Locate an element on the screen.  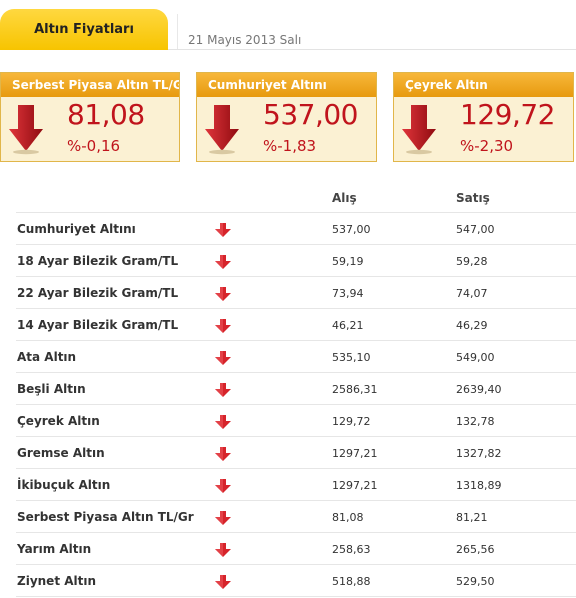
table-row: 14 Ayar Bilezik Gram/TL 46,21 46,29 is located at coordinates (296, 325).